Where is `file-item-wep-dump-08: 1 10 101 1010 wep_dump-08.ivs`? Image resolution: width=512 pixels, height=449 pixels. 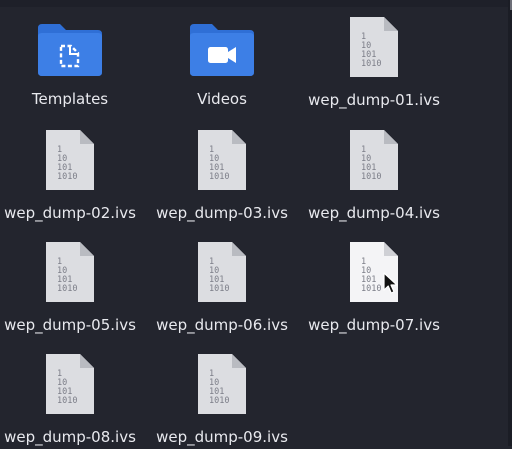 file-item-wep-dump-08: 1 10 101 1010 wep_dump-08.ivs is located at coordinates (72, 393).